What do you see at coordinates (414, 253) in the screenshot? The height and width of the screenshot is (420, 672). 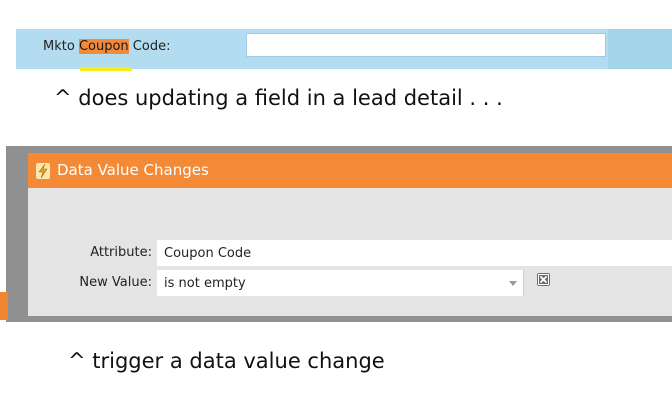 I see `attribute-field: Coupon Code` at bounding box center [414, 253].